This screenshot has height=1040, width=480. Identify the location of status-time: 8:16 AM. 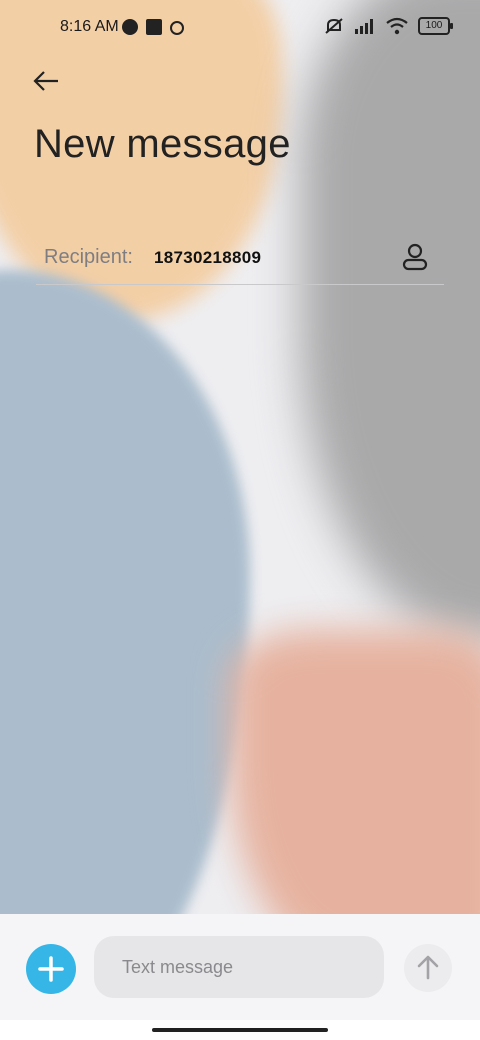
(89, 26).